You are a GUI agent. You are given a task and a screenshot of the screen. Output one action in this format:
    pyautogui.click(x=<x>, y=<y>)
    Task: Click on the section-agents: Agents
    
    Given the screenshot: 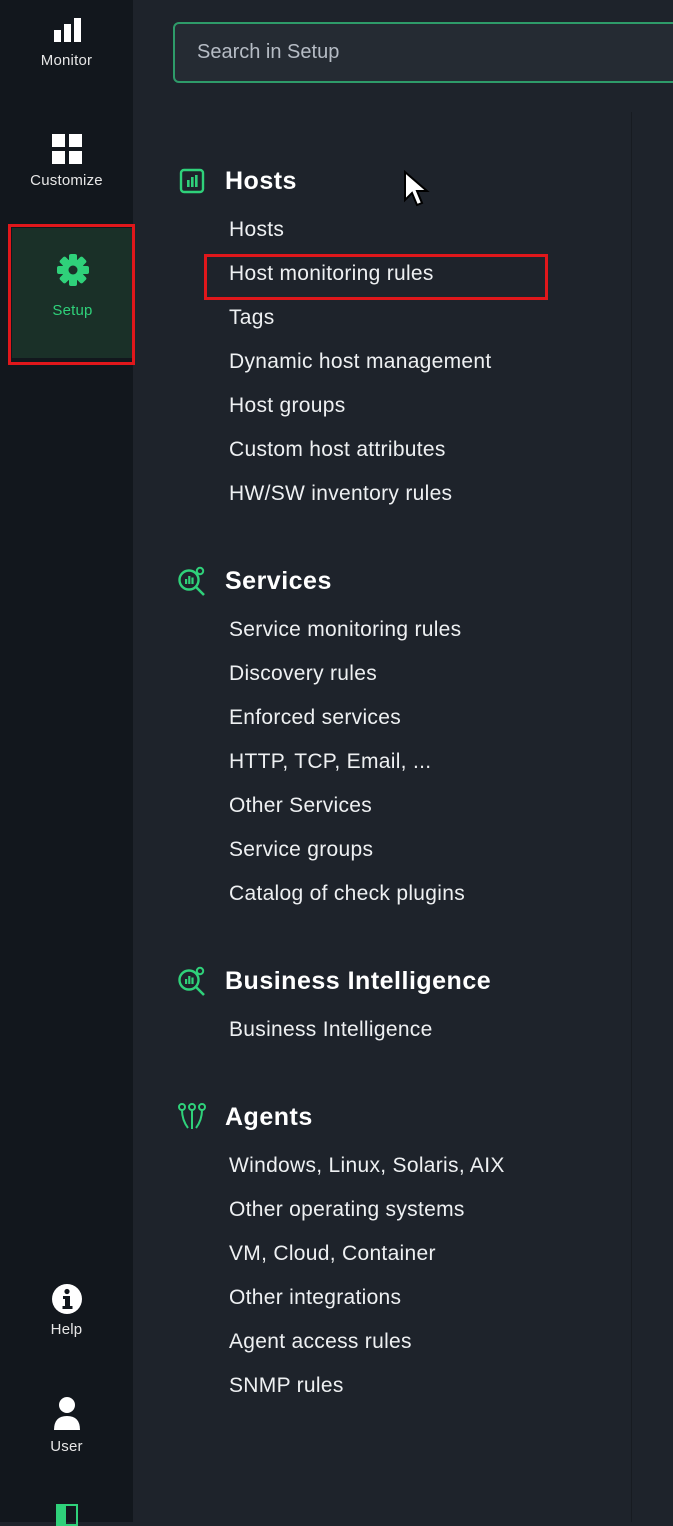 What is the action you would take?
    pyautogui.click(x=223, y=1117)
    